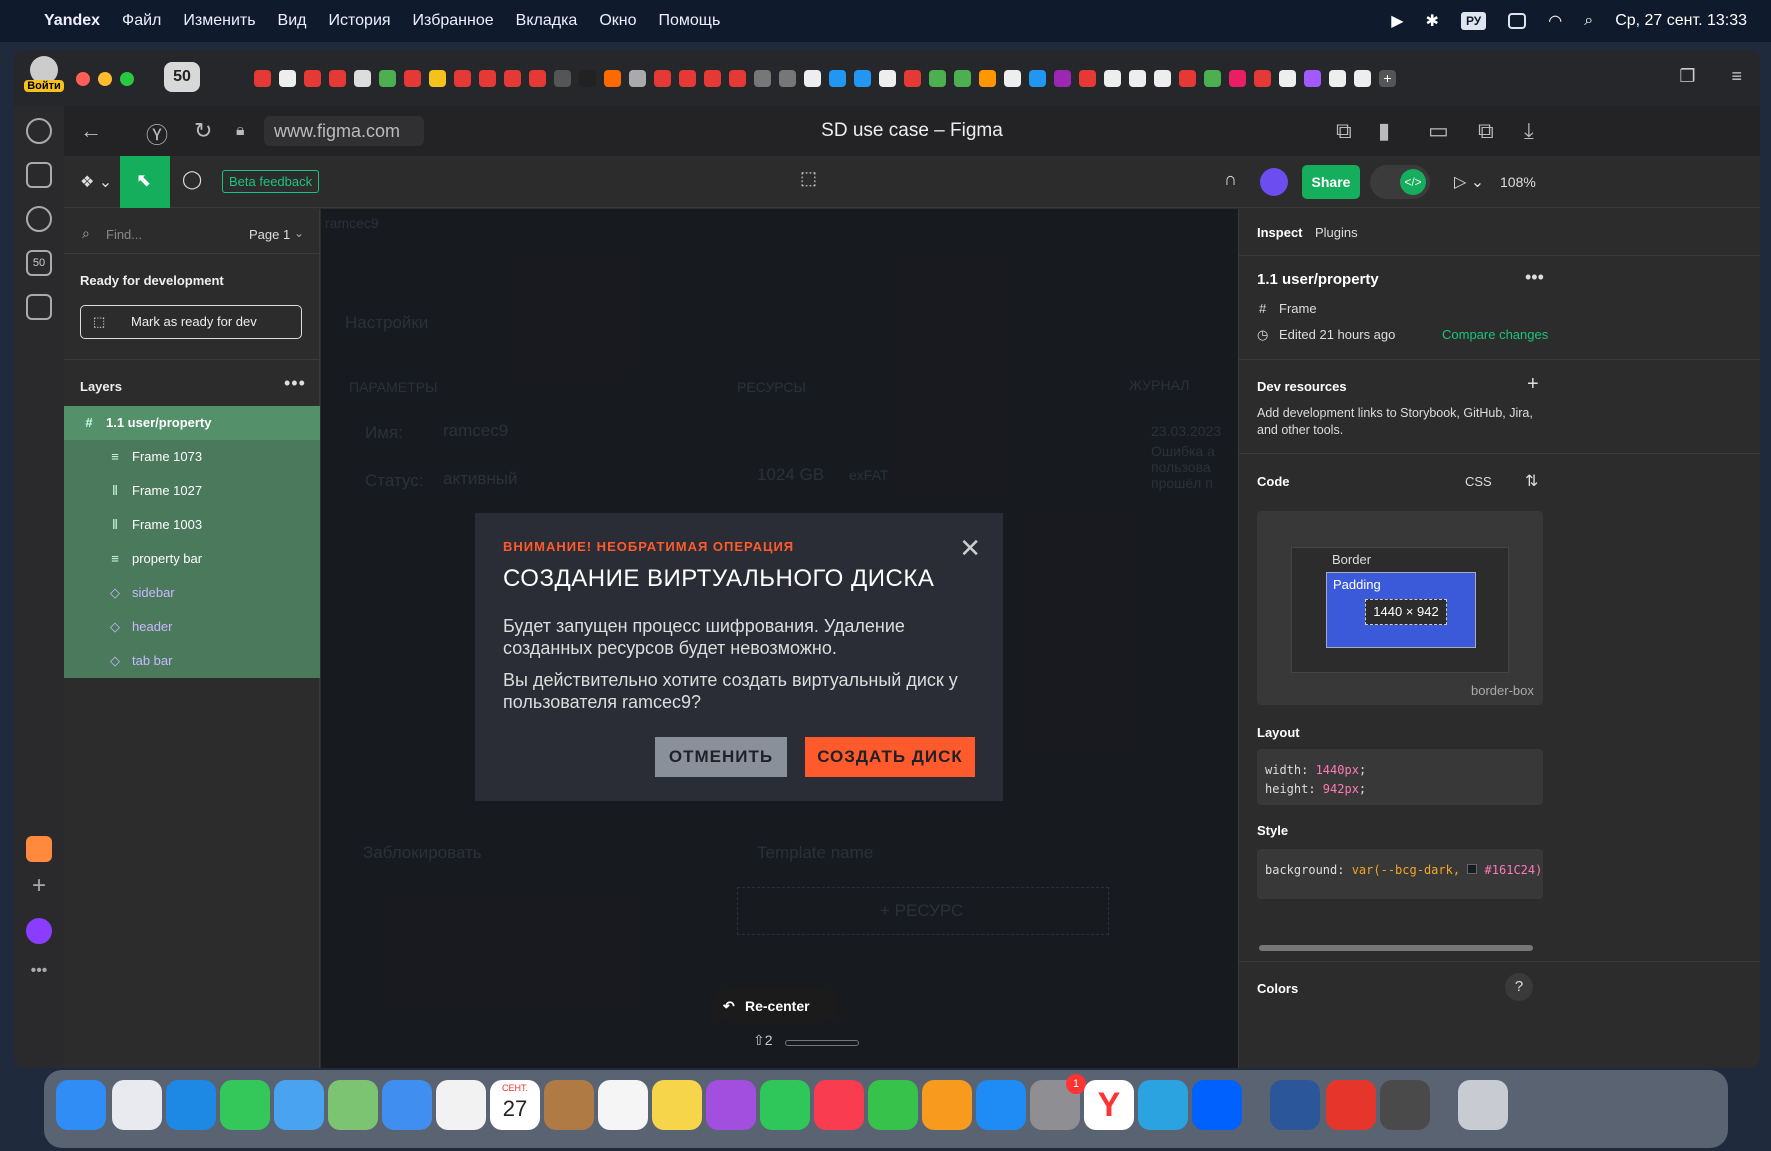  I want to click on keynote-icon, so click(407, 1105).